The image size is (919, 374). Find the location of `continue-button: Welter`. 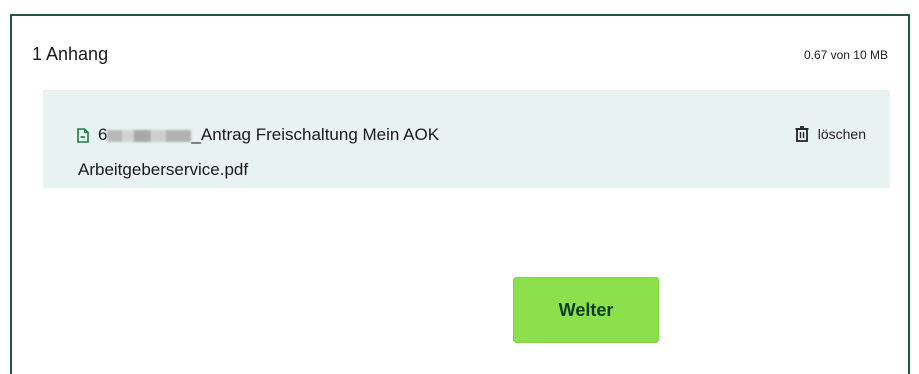

continue-button: Welter is located at coordinates (586, 310).